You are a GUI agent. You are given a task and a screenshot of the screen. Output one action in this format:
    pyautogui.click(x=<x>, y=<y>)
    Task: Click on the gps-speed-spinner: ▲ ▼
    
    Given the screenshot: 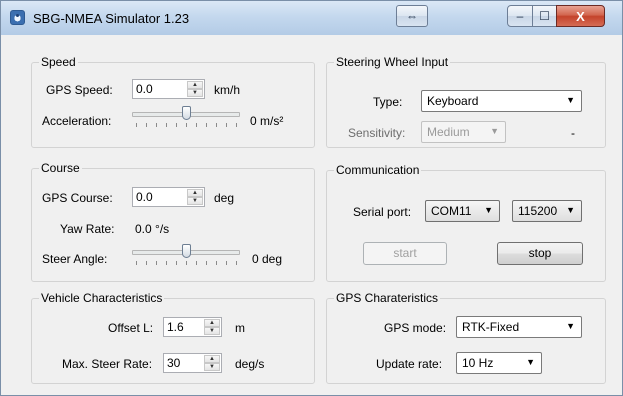 What is the action you would take?
    pyautogui.click(x=195, y=89)
    